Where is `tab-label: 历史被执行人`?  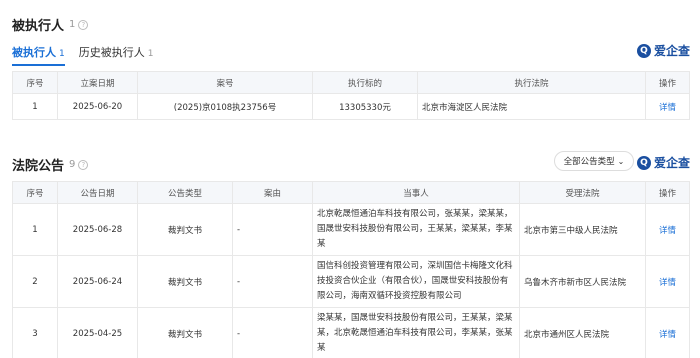 tab-label: 历史被执行人 is located at coordinates (111, 52).